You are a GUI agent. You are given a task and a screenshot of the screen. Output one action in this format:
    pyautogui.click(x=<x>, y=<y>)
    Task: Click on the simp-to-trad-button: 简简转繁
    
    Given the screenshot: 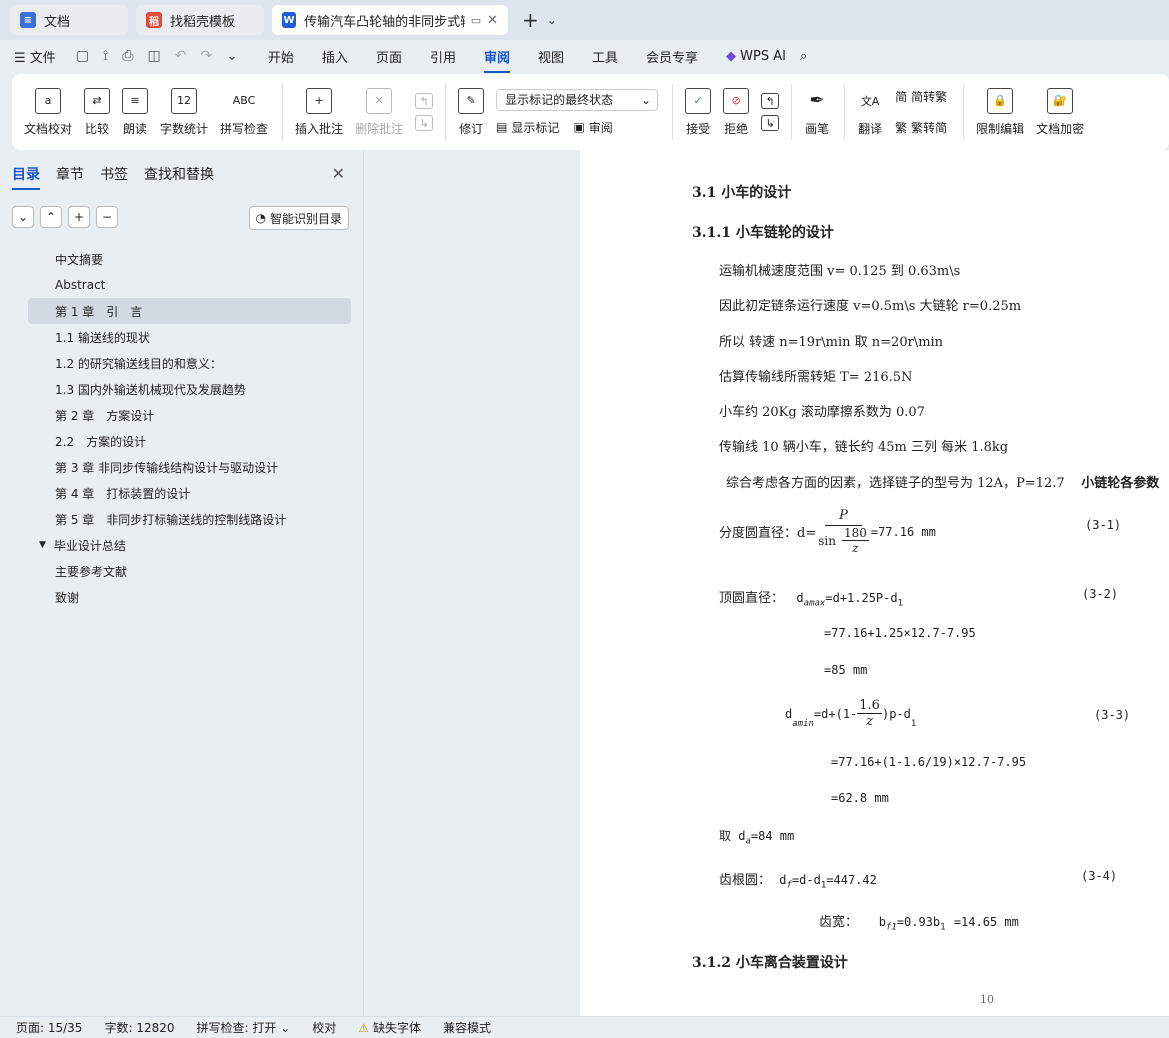 What is the action you would take?
    pyautogui.click(x=921, y=96)
    